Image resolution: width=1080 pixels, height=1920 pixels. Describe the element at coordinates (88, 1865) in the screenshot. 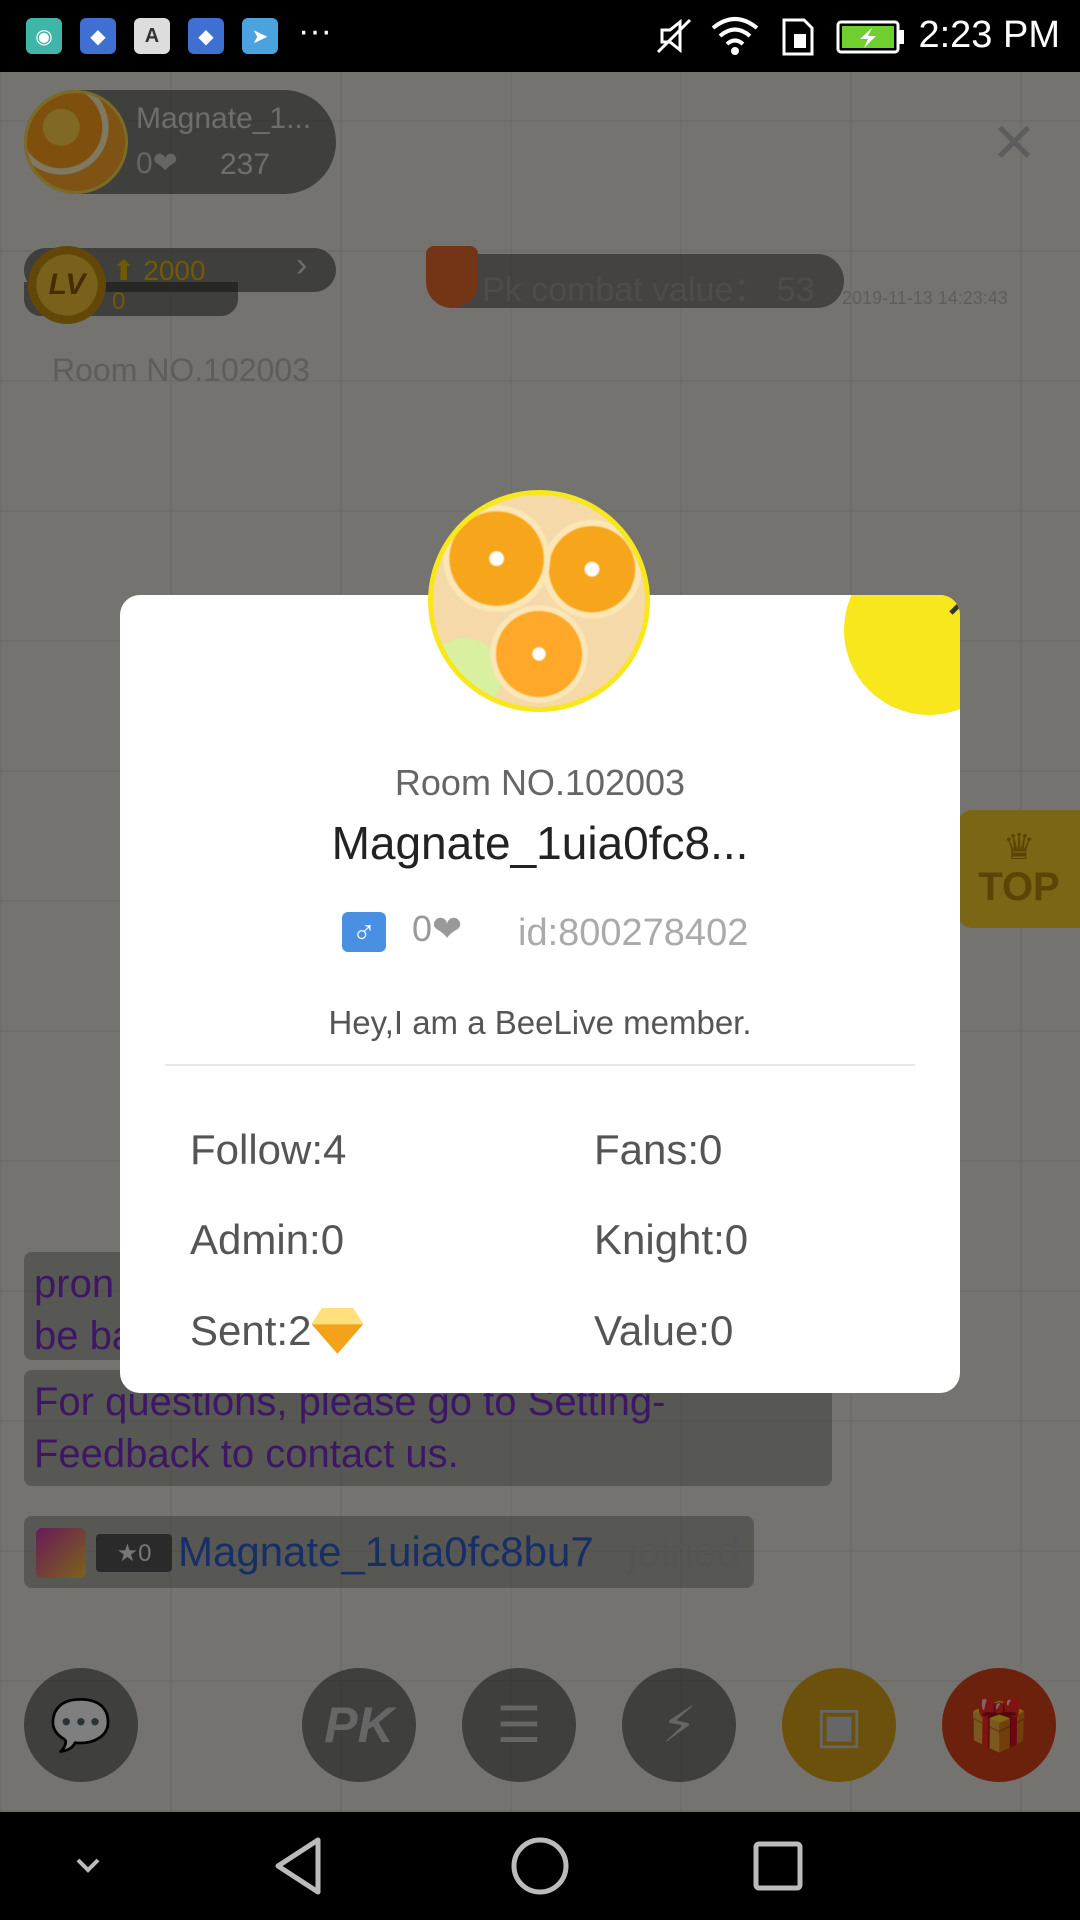

I see `chevron-down-icon` at that location.